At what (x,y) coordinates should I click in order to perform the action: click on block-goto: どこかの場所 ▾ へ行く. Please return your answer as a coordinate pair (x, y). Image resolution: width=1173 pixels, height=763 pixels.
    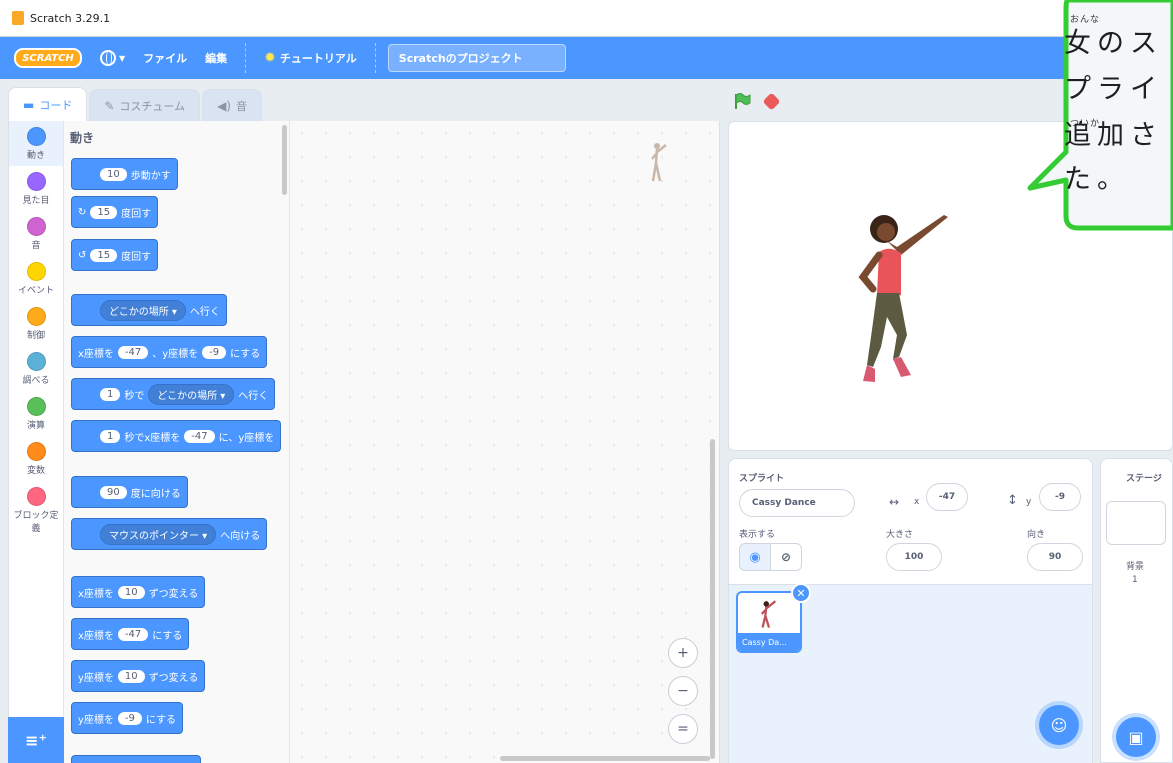
    Looking at the image, I should click on (149, 310).